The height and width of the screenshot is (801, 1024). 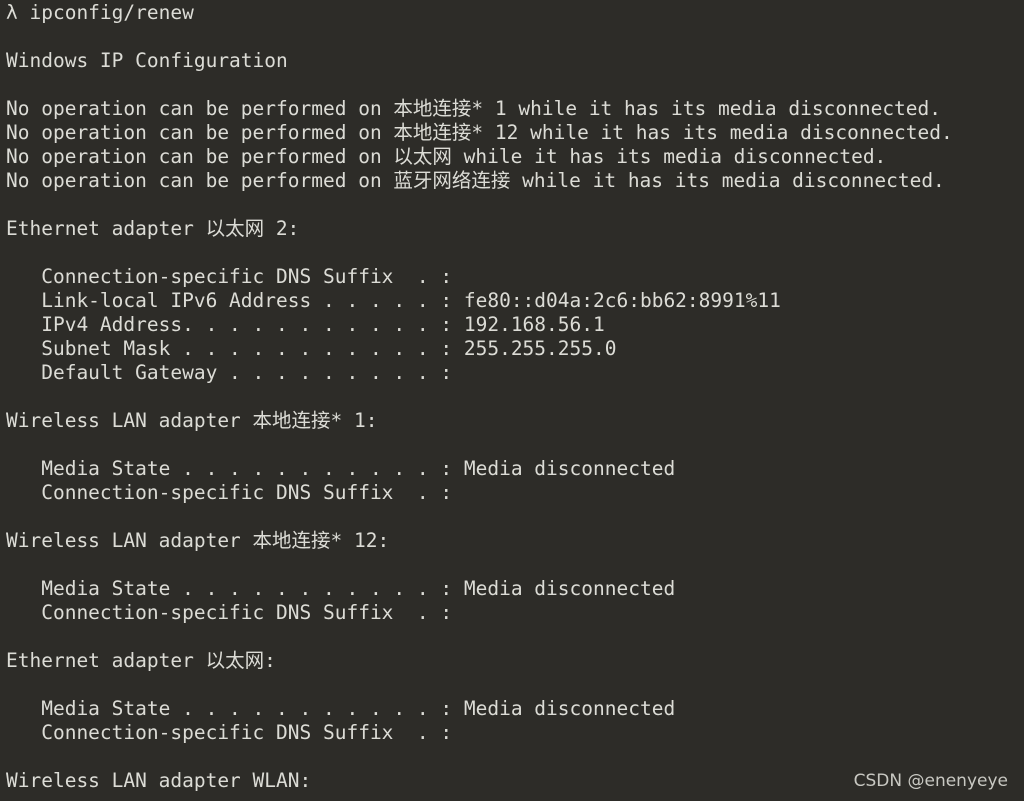 What do you see at coordinates (147, 60) in the screenshot?
I see `terminal-line: Windows IP Configuration` at bounding box center [147, 60].